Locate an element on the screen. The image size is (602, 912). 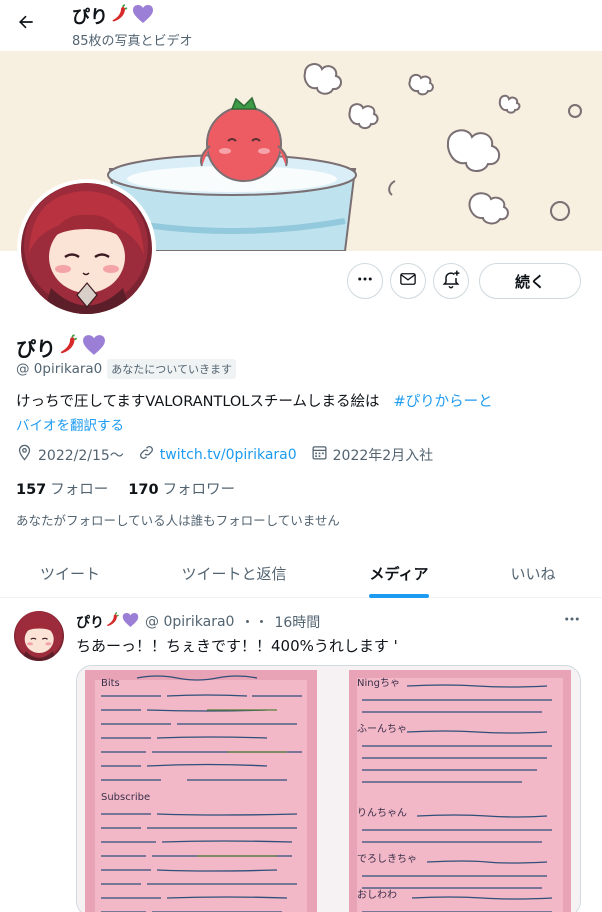
arrow-left-icon is located at coordinates (26, 24).